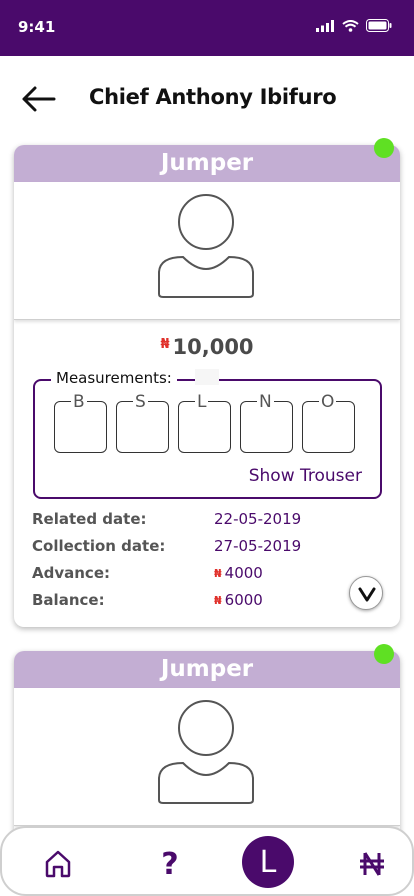 This screenshot has height=896, width=414. Describe the element at coordinates (71, 573) in the screenshot. I see `detail-label: Advance:` at that location.